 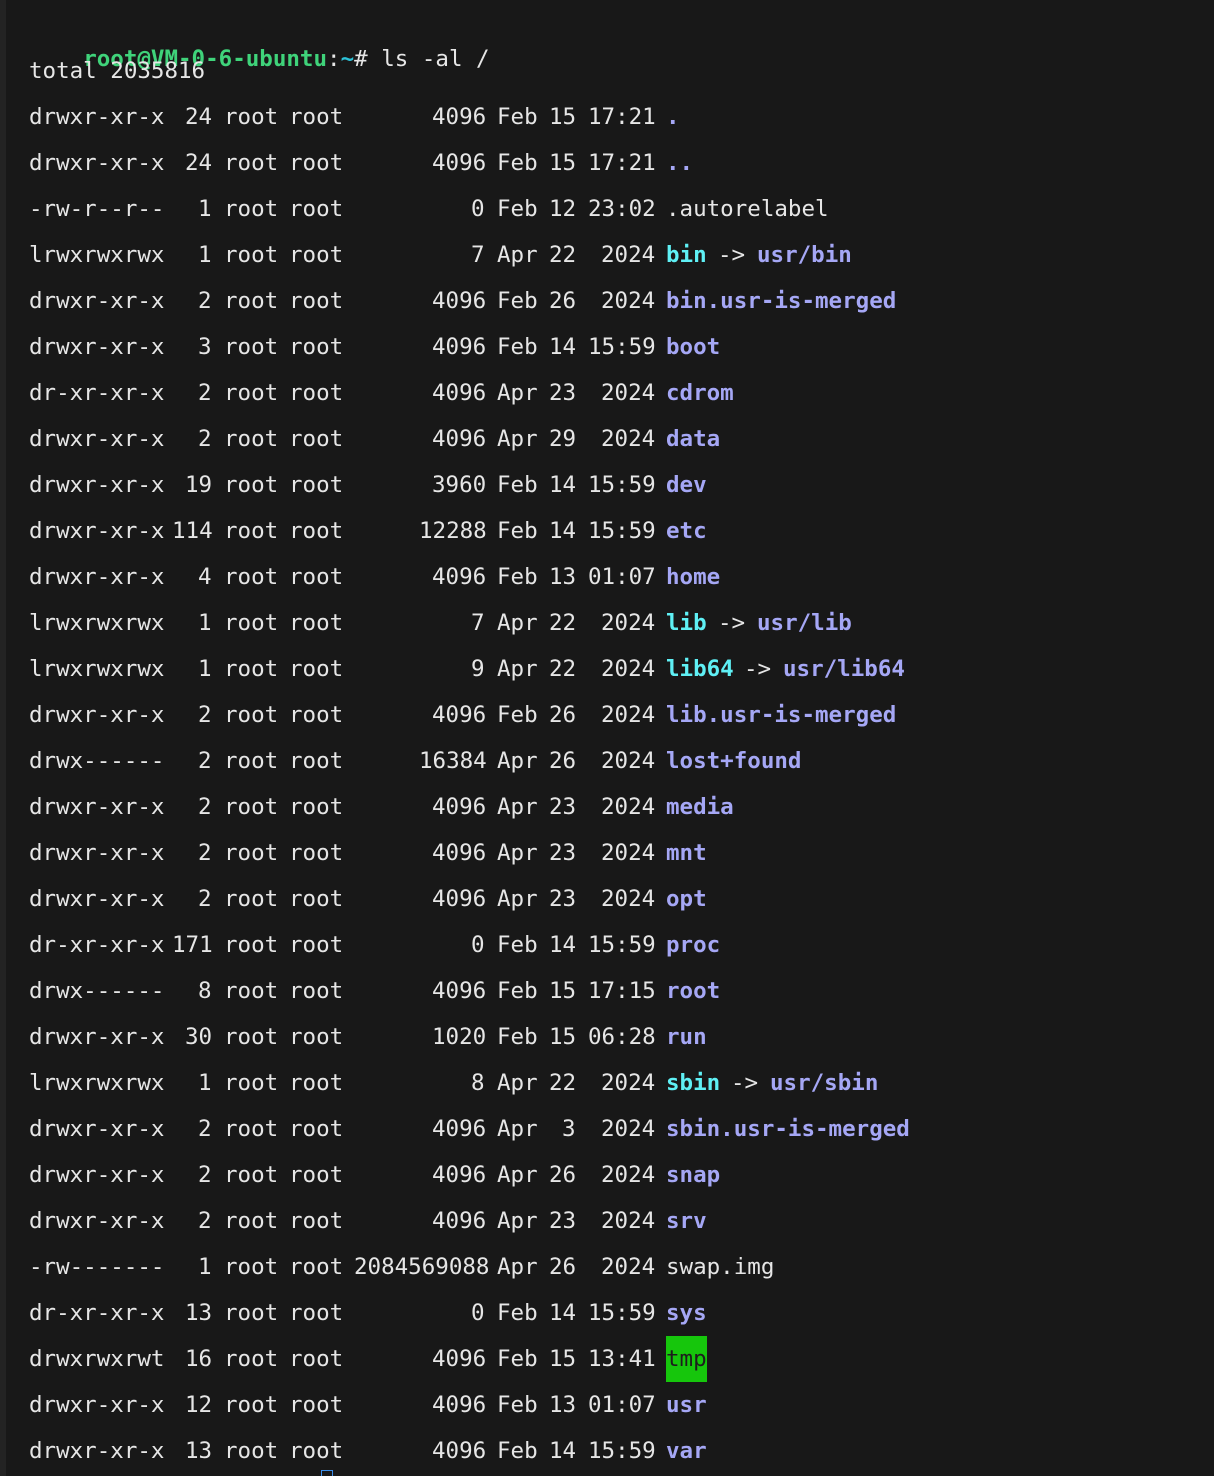 I want to click on entry-name: ., so click(x=673, y=117).